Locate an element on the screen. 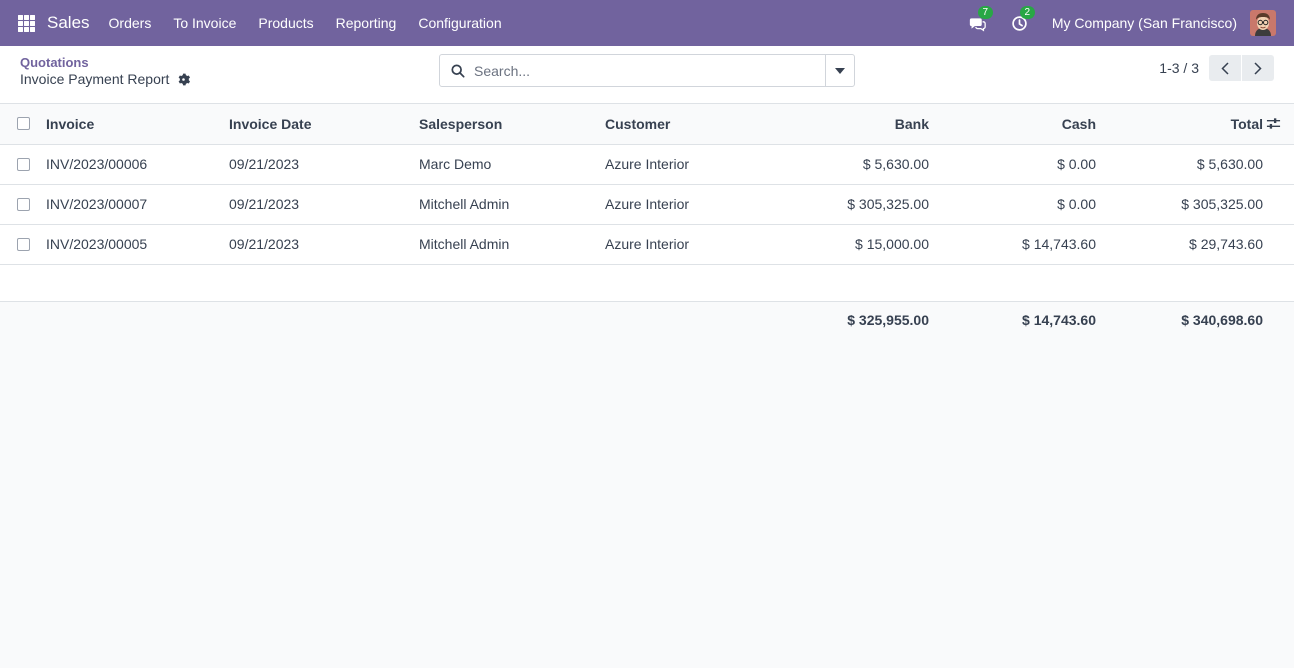 This screenshot has height=668, width=1294. messages-button: 7 is located at coordinates (980, 19).